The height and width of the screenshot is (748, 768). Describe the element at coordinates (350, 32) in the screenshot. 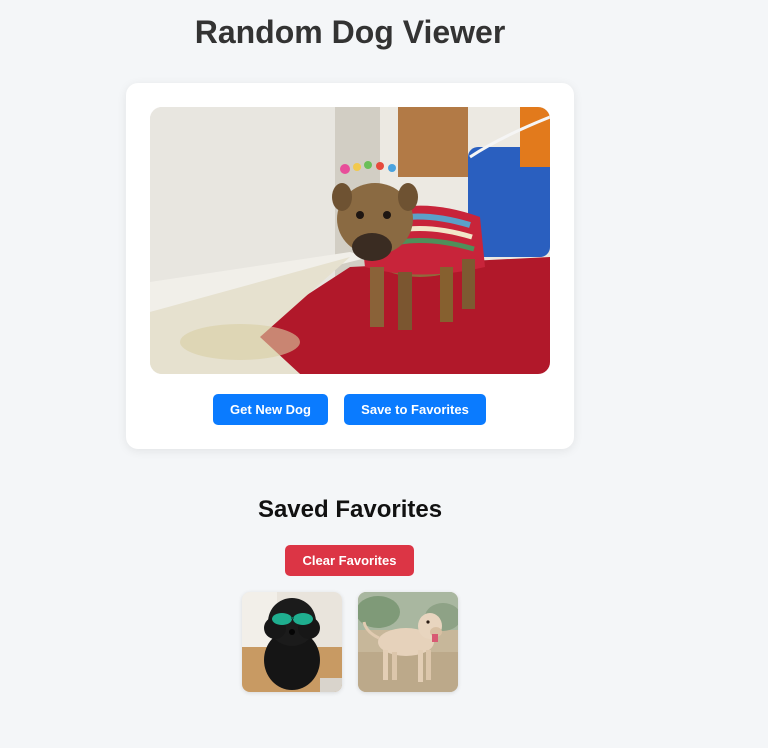

I see `page-title: Random Dog Viewer` at that location.